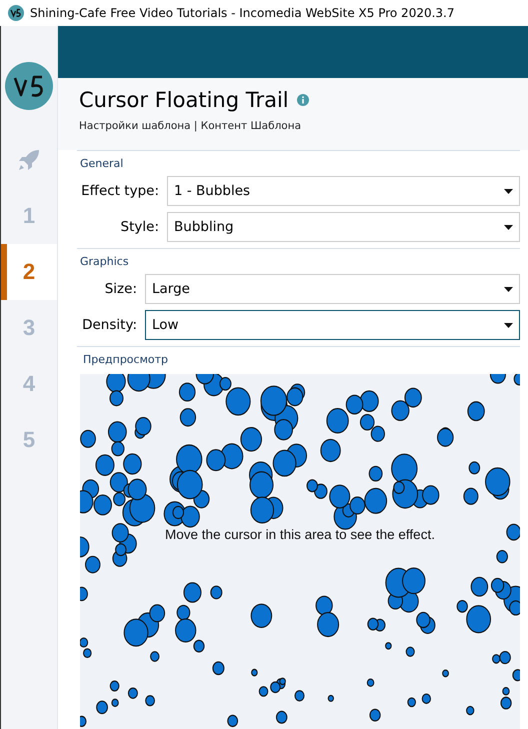 The height and width of the screenshot is (729, 528). Describe the element at coordinates (300, 534) in the screenshot. I see `preview-hint: Move the cursor in this area to see the effect.` at that location.